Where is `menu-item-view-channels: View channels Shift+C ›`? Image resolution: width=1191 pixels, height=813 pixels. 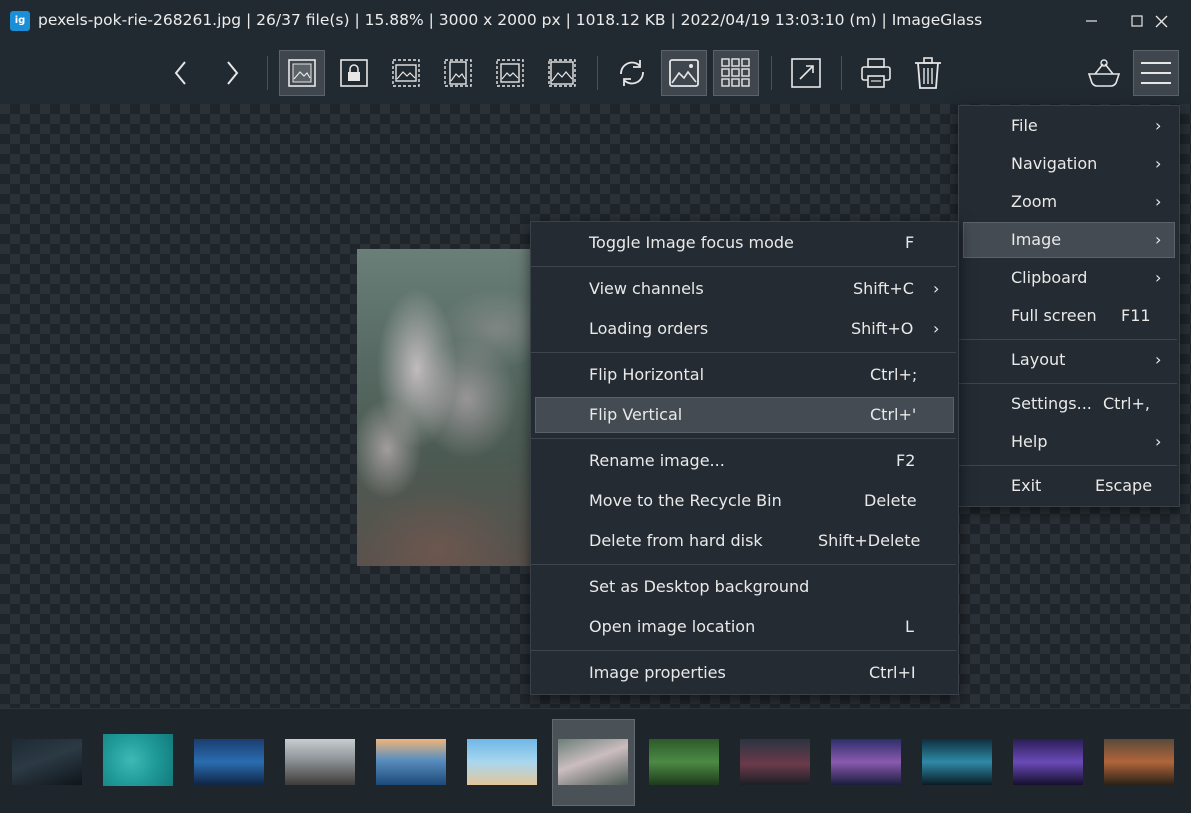 menu-item-view-channels: View channels Shift+C › is located at coordinates (744, 289).